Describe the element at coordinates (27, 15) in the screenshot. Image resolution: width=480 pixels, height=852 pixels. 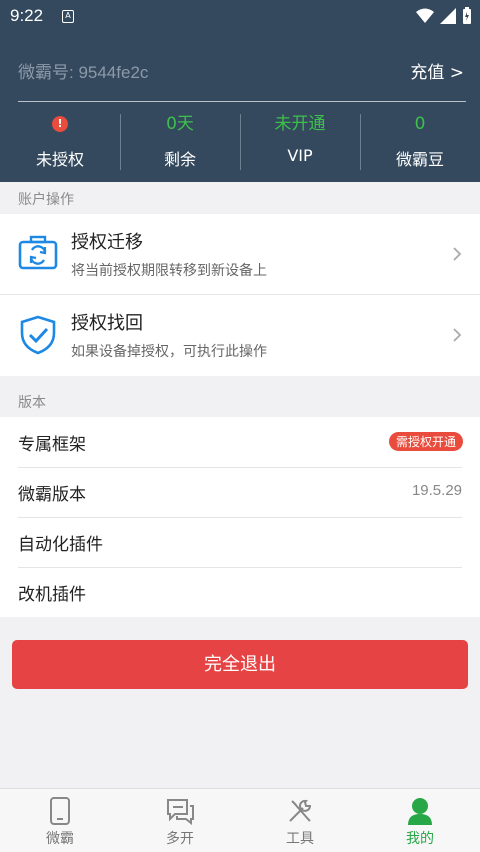
I see `status-time: 9:22` at that location.